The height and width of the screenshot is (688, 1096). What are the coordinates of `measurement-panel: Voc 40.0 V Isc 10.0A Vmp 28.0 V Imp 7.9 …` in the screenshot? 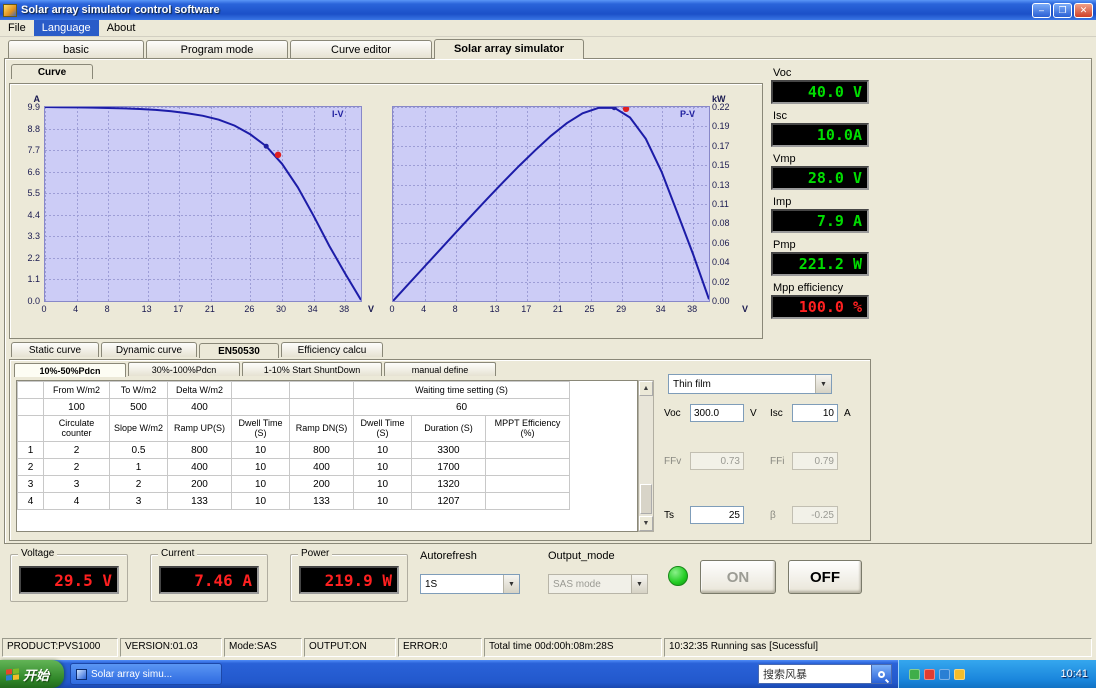 It's located at (825, 202).